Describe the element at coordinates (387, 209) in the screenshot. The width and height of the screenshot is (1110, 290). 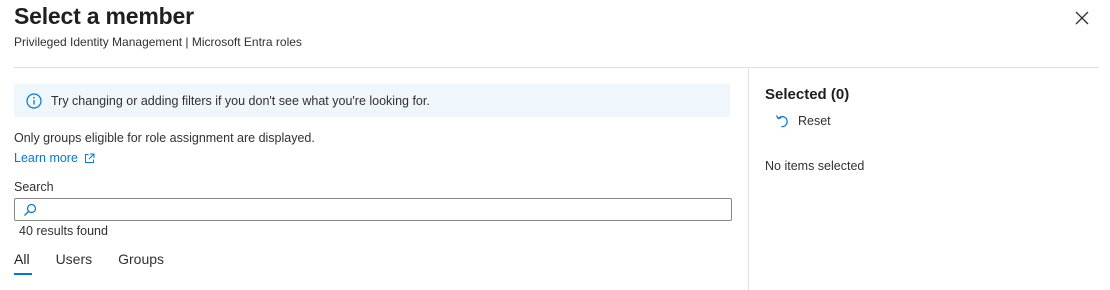
I see `search-input` at that location.